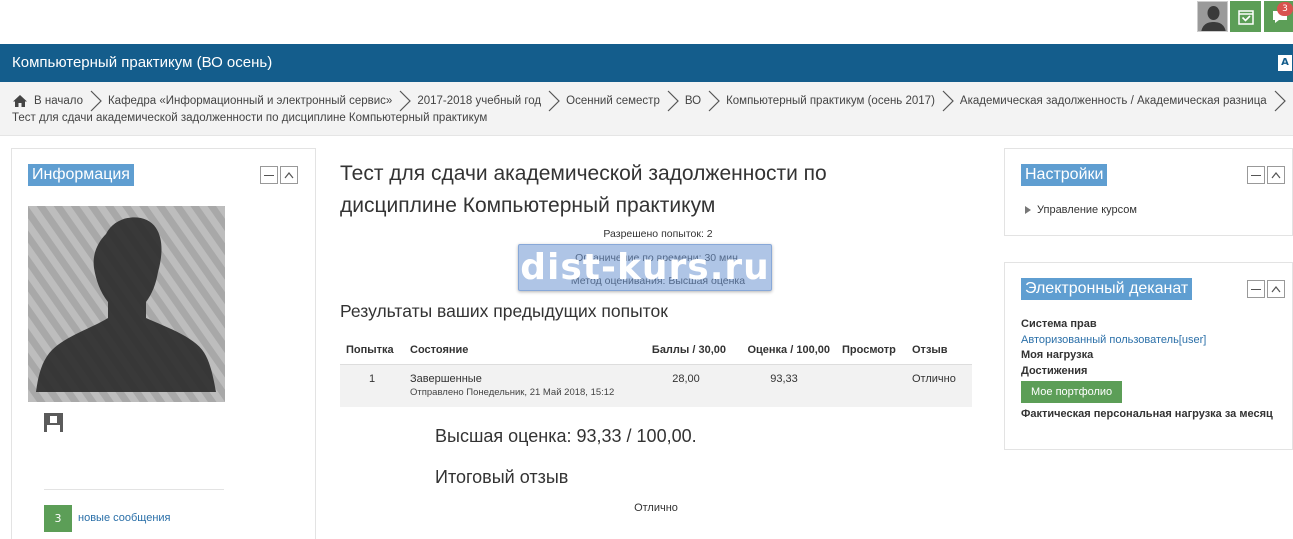 This screenshot has width=1293, height=539. What do you see at coordinates (1151, 341) in the screenshot?
I see `rights-link: Авторизованный пользователь[user]` at bounding box center [1151, 341].